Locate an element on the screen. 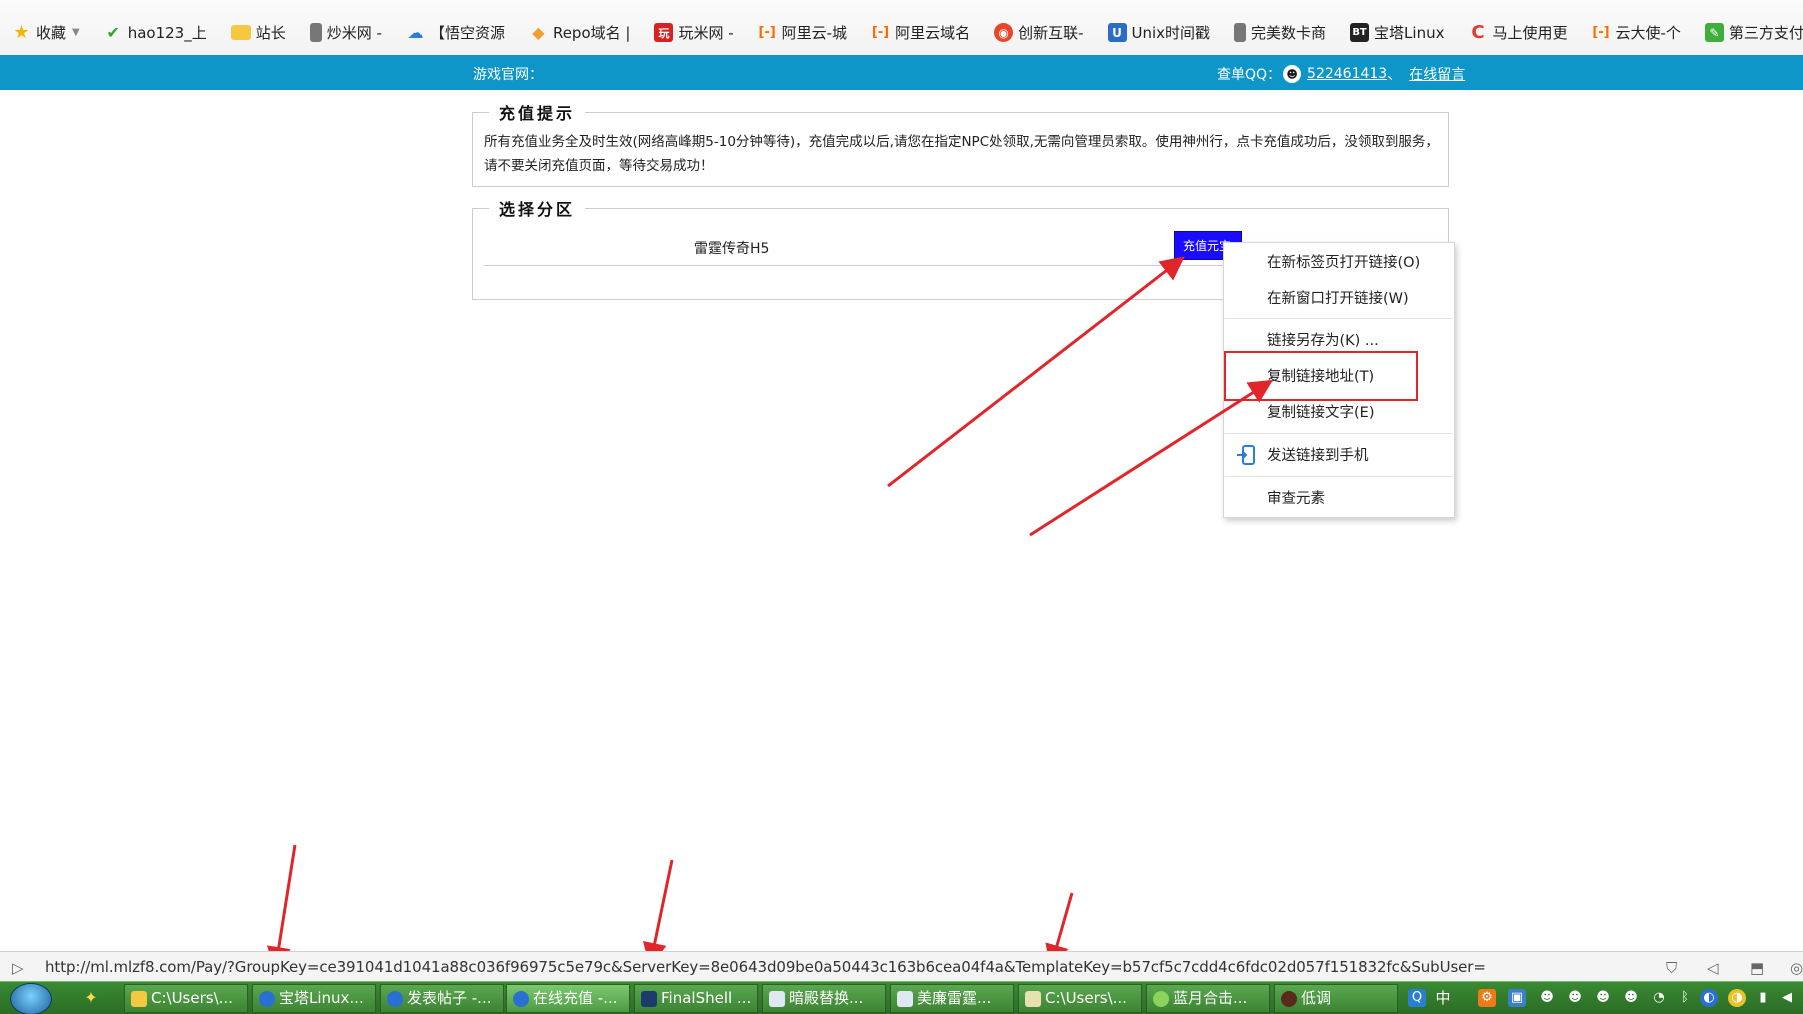  cloud-icon: ☁ is located at coordinates (415, 32).